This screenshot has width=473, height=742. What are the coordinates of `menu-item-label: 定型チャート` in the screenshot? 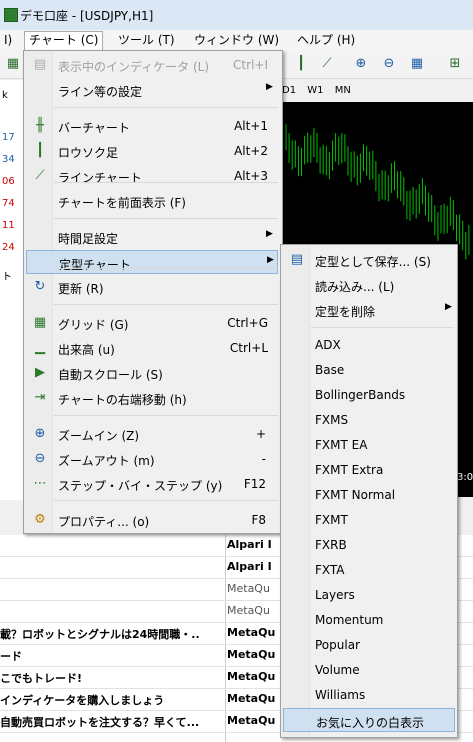 It's located at (95, 265).